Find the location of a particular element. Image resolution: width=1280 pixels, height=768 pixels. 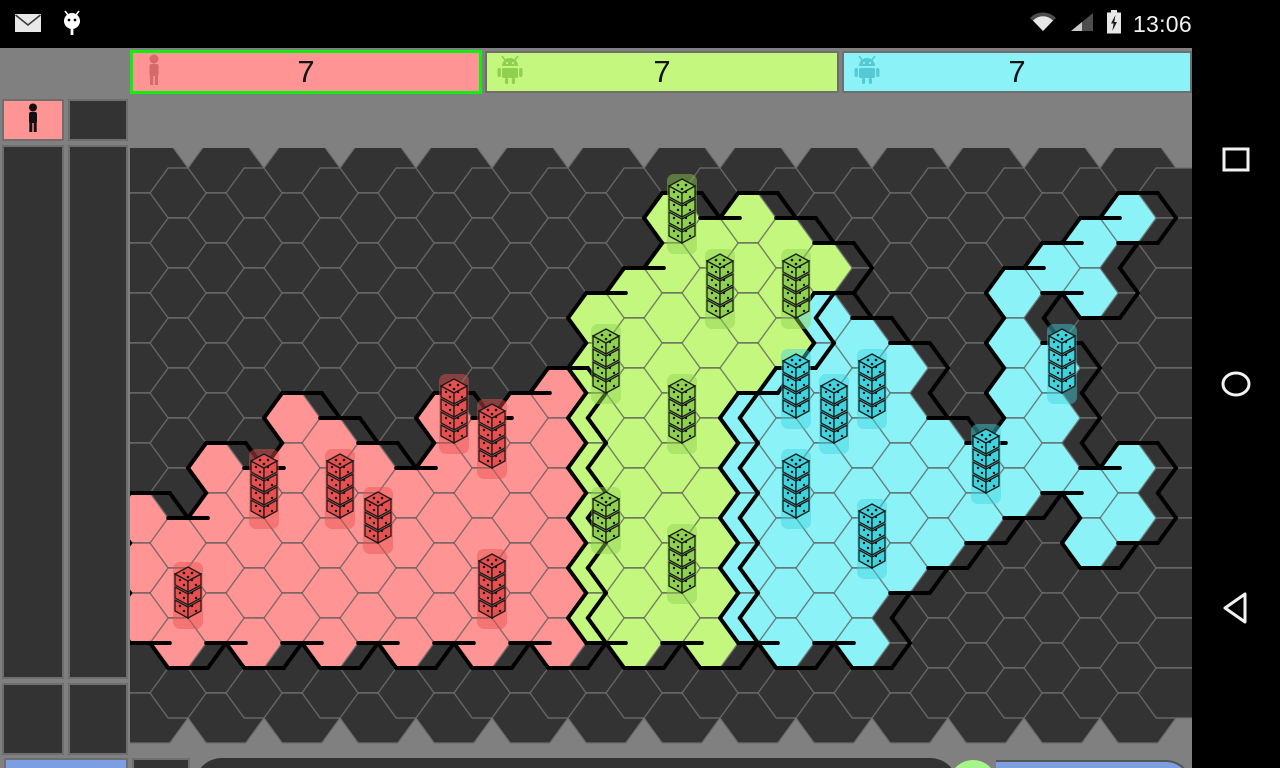

player-bar-1: 7 is located at coordinates (306, 72).